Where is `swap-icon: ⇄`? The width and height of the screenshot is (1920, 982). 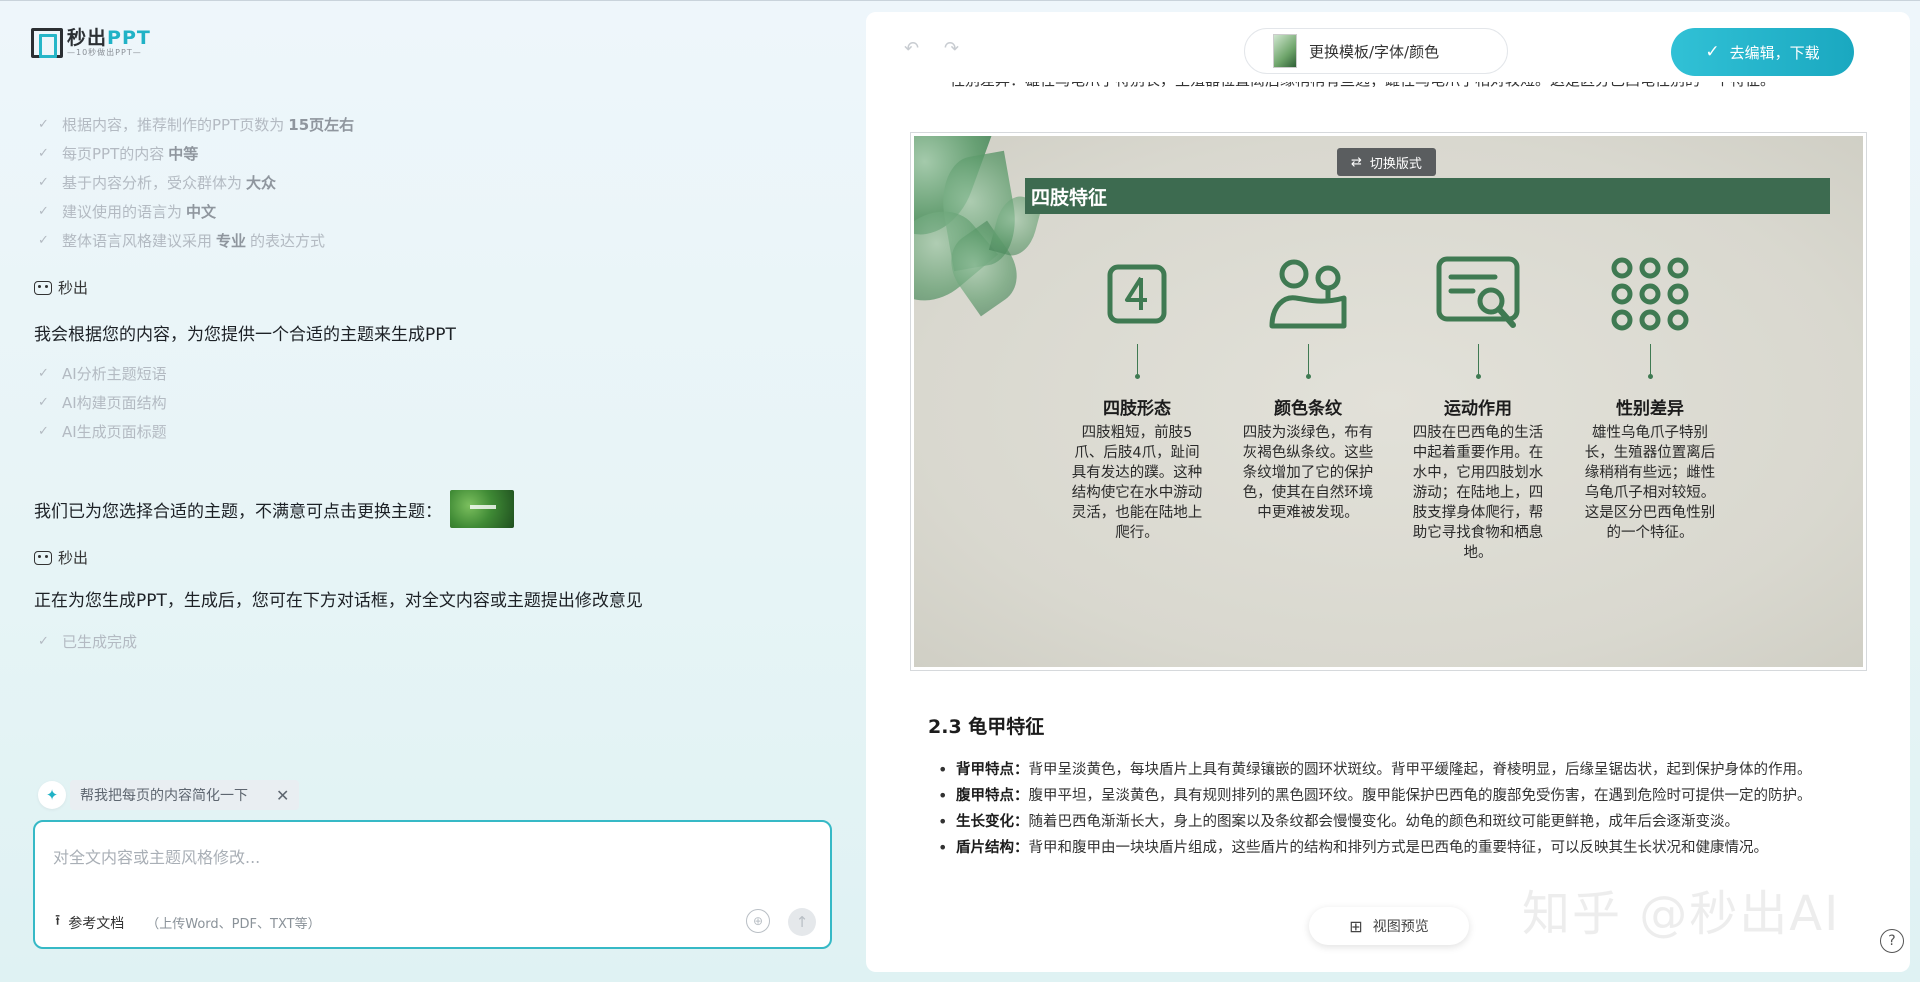 swap-icon: ⇄ is located at coordinates (1356, 162).